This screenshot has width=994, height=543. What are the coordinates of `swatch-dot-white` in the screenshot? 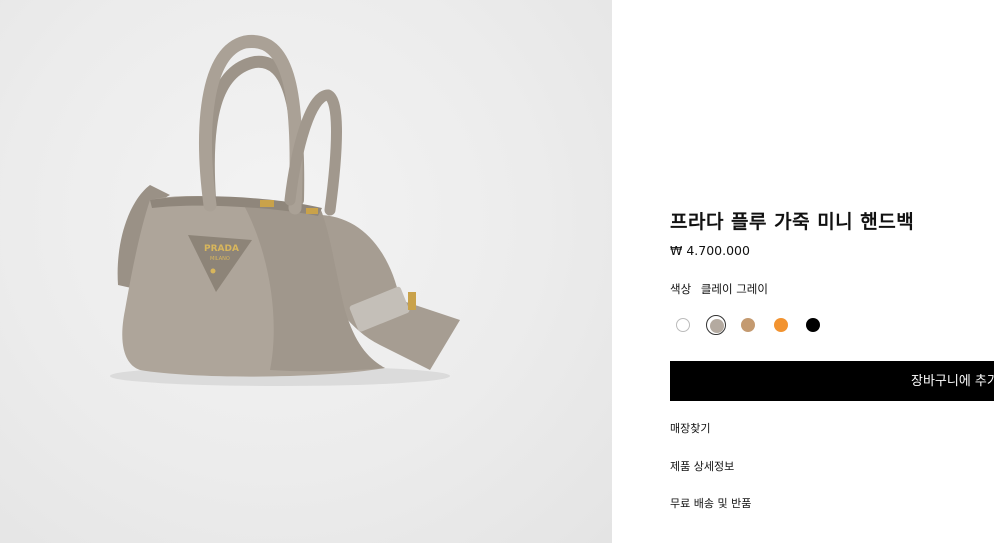 It's located at (683, 325).